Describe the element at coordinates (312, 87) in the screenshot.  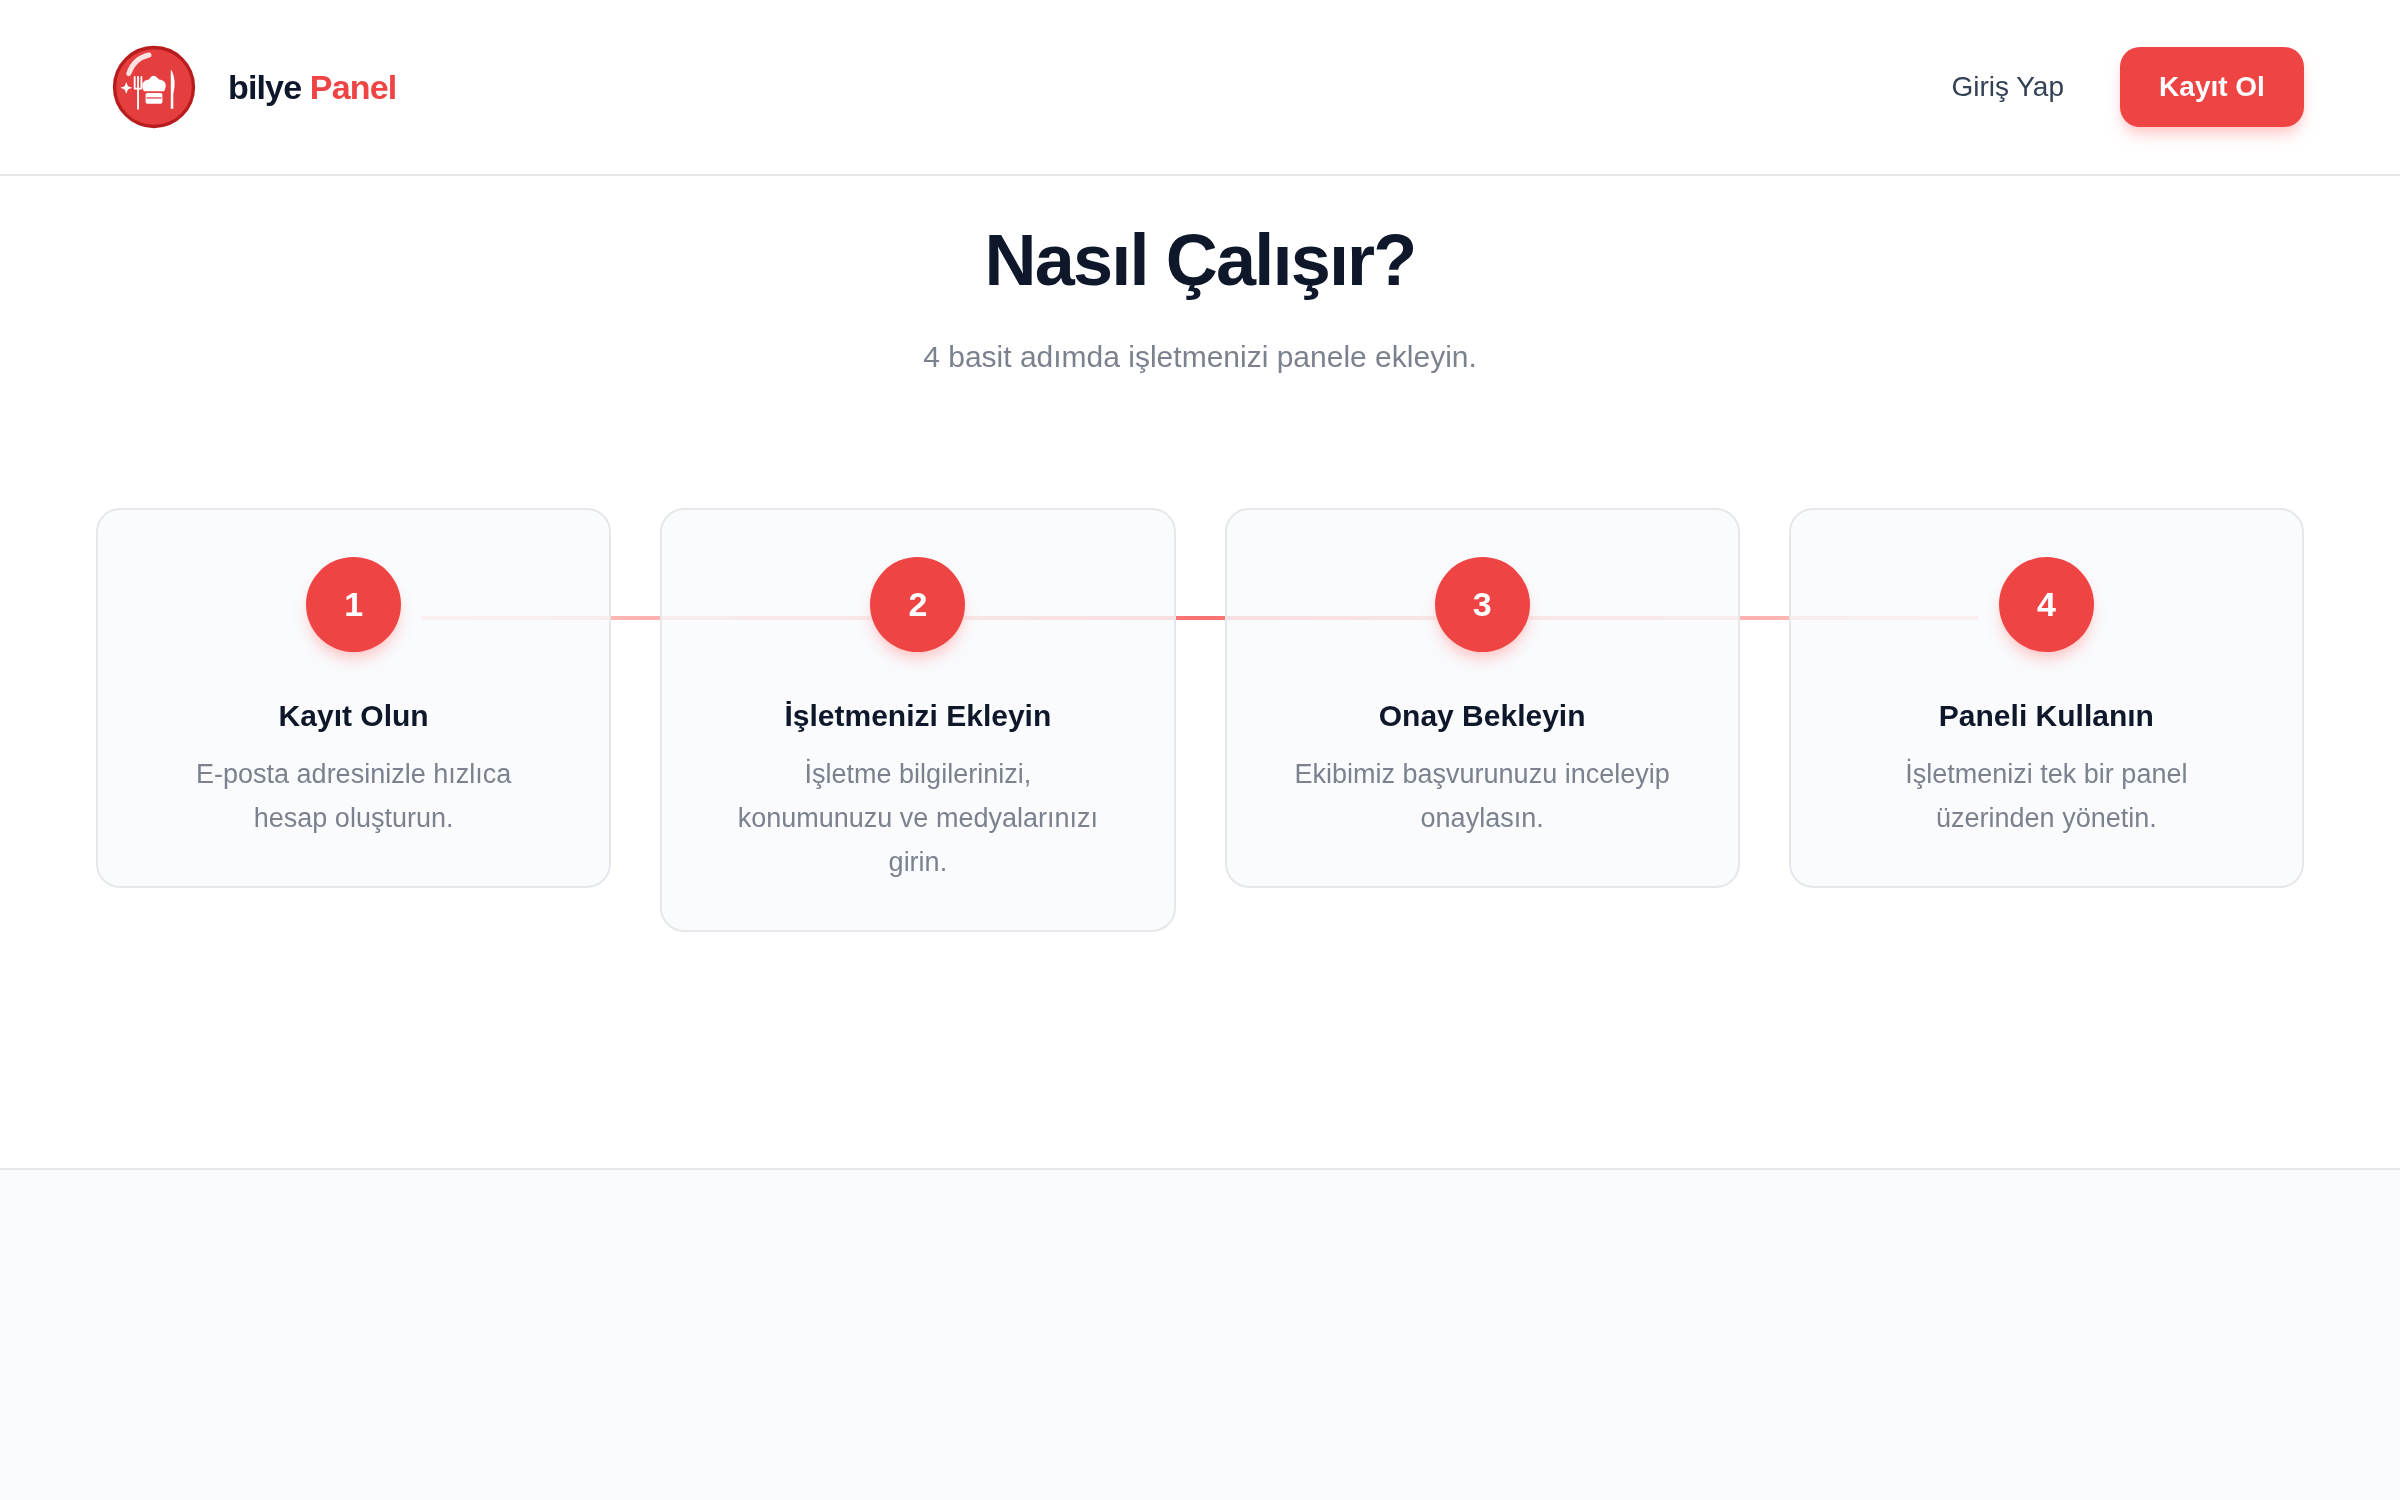
I see `brand-name: bilye Panel` at that location.